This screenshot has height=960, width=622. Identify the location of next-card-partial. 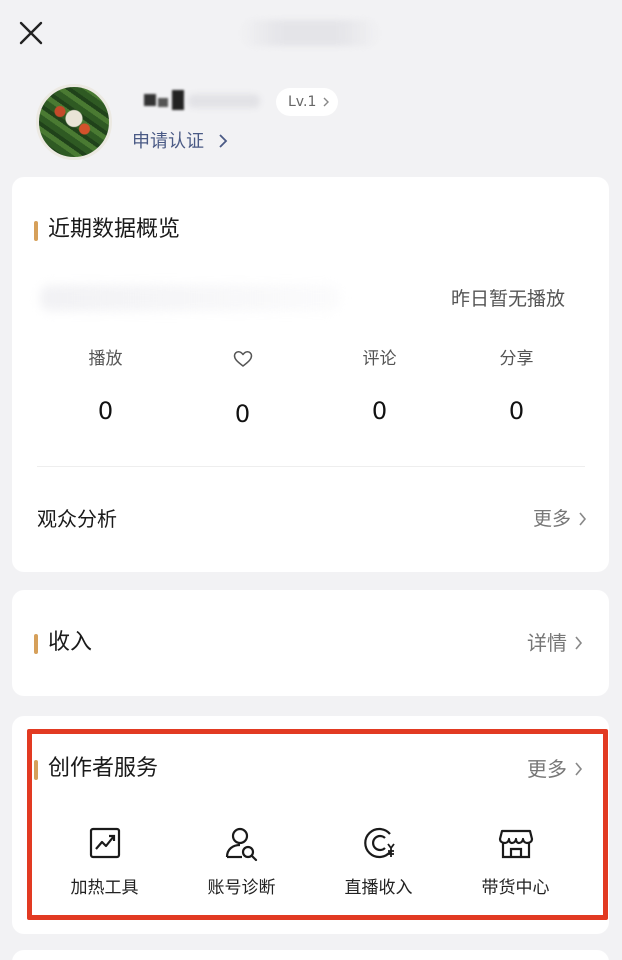
(310, 955).